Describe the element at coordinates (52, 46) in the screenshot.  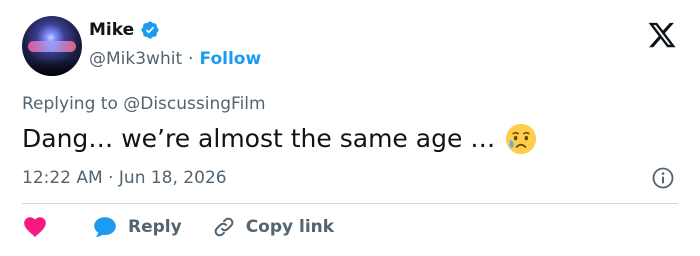
I see `avatar` at that location.